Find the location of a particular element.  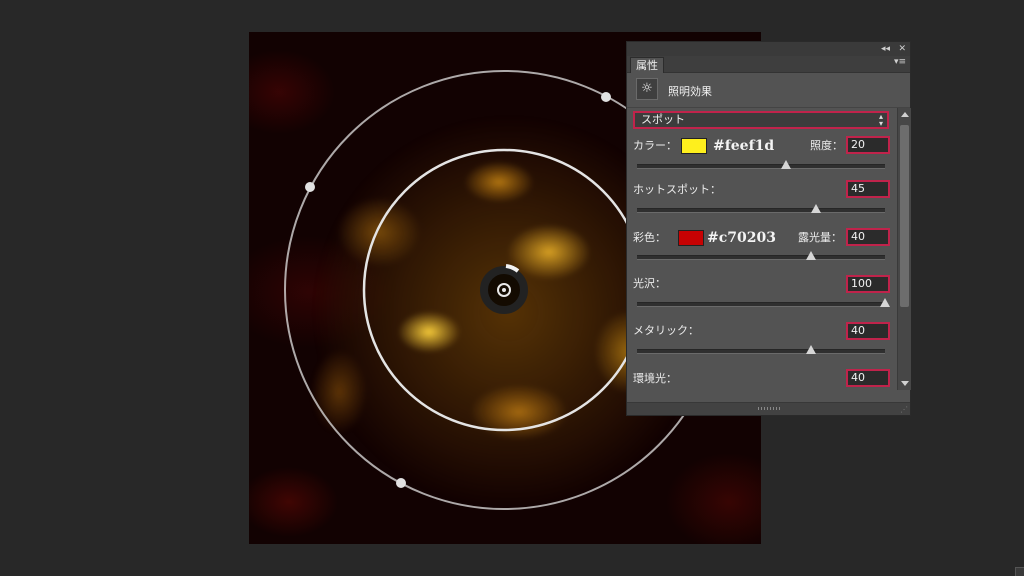

color-label: カラー： is located at coordinates (655, 145).